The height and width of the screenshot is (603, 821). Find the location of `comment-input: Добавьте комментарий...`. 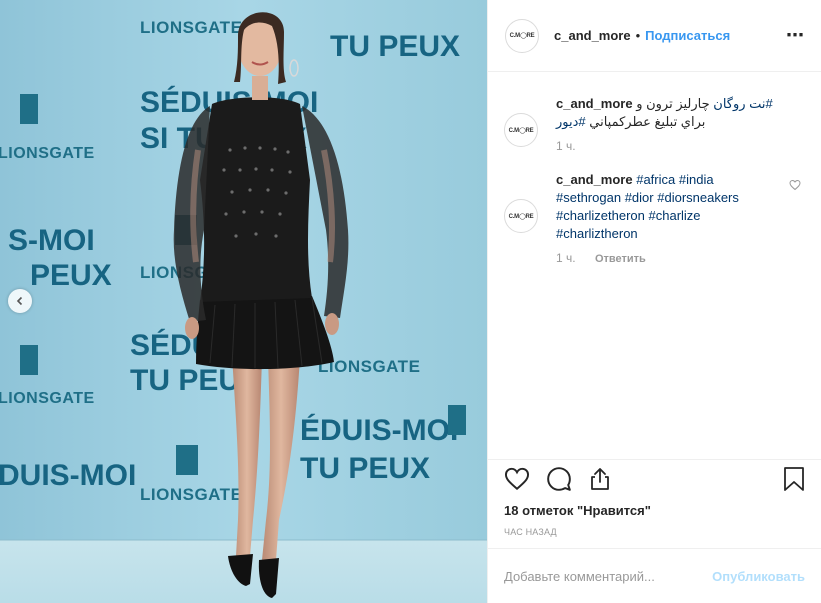

comment-input: Добавьте комментарий... is located at coordinates (579, 576).